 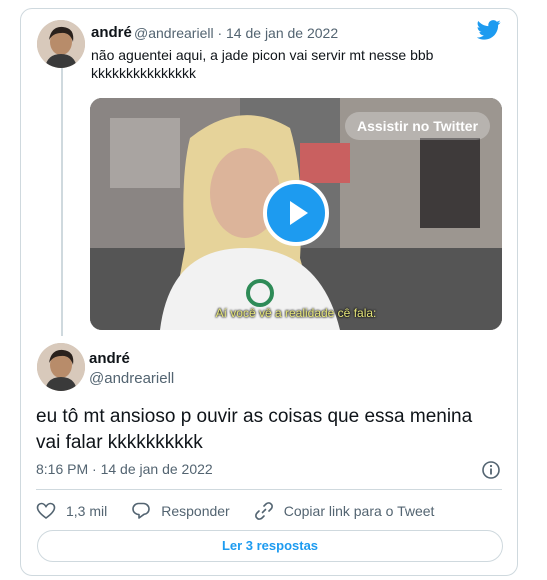 What do you see at coordinates (61, 367) in the screenshot?
I see `main-avatar` at bounding box center [61, 367].